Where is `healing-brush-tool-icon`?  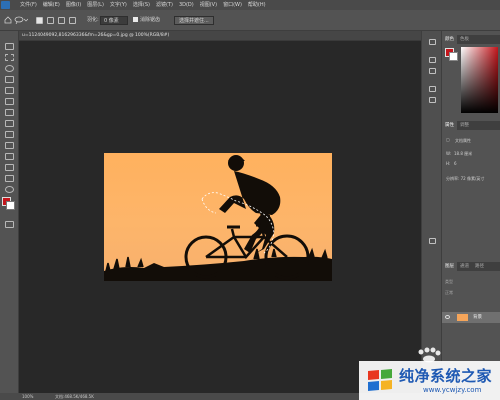 healing-brush-tool-icon is located at coordinates (9, 112).